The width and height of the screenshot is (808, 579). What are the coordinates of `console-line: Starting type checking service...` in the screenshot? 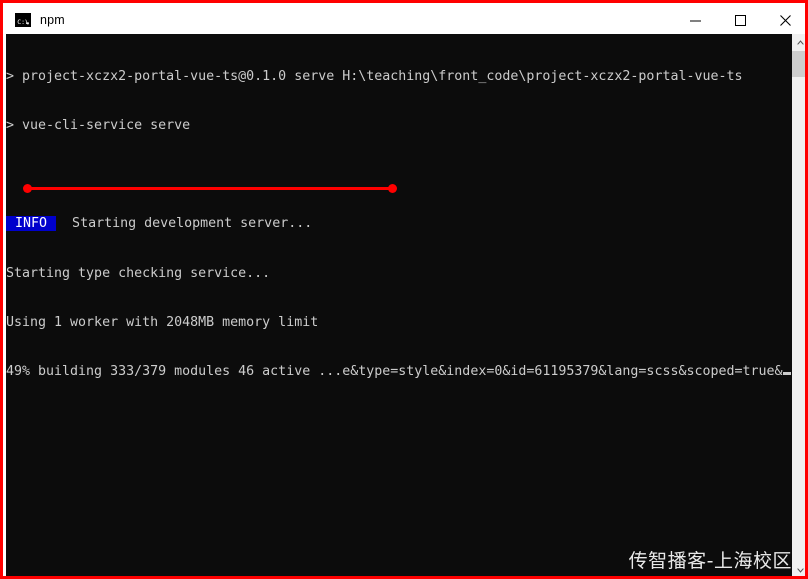 It's located at (399, 274).